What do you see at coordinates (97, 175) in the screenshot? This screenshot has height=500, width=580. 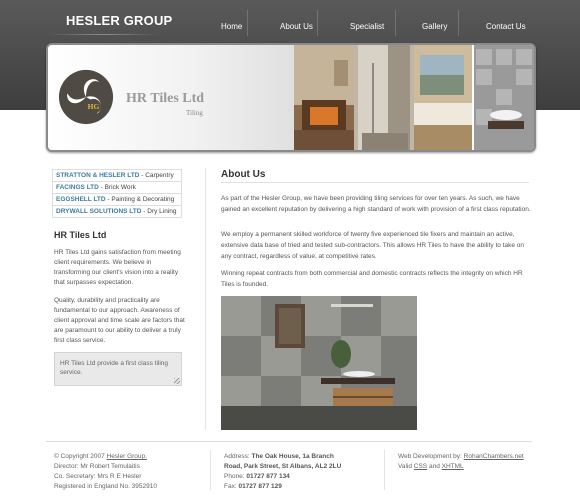 I see `company-name: STRATTON & HESLER LTD` at bounding box center [97, 175].